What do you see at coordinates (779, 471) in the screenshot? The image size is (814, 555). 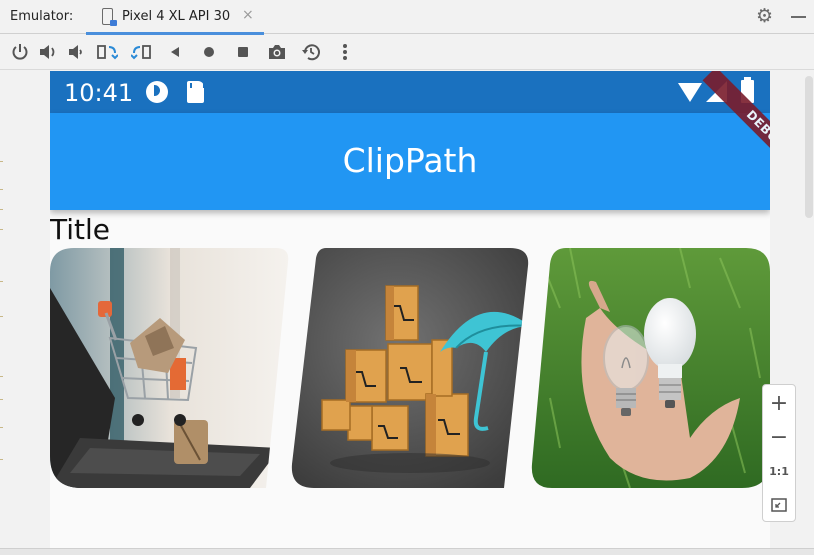 I see `zoom-actual-size-button: 1:1` at bounding box center [779, 471].